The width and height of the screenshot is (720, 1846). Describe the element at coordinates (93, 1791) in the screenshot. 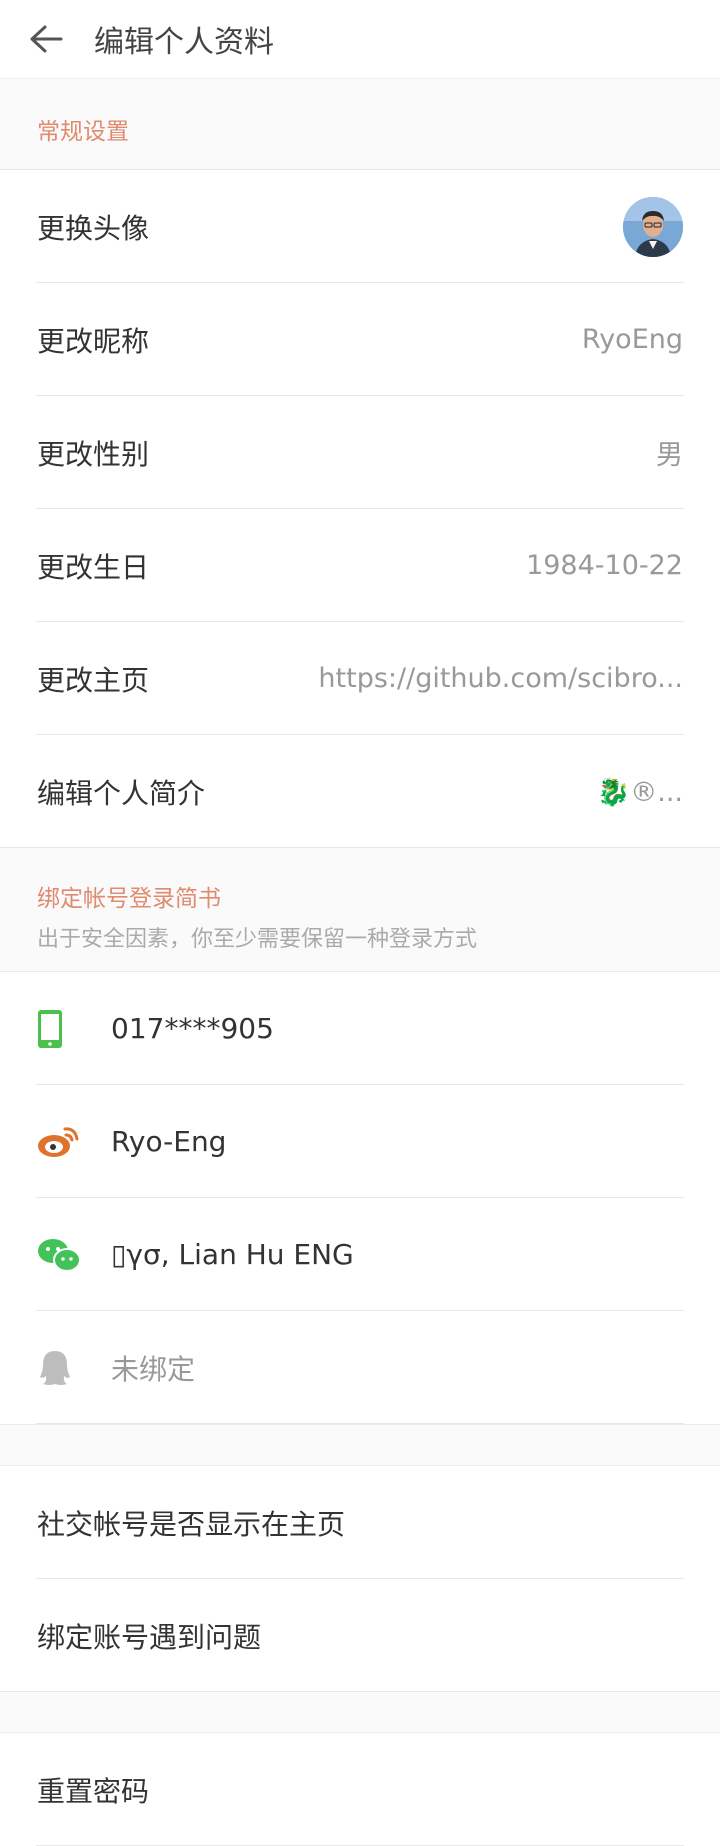

I see `row-label: 重置密码` at that location.